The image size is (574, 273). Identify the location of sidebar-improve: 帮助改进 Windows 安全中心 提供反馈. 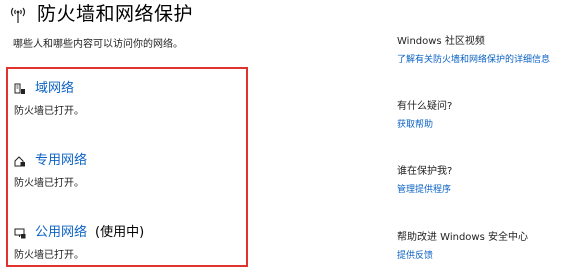
(484, 246).